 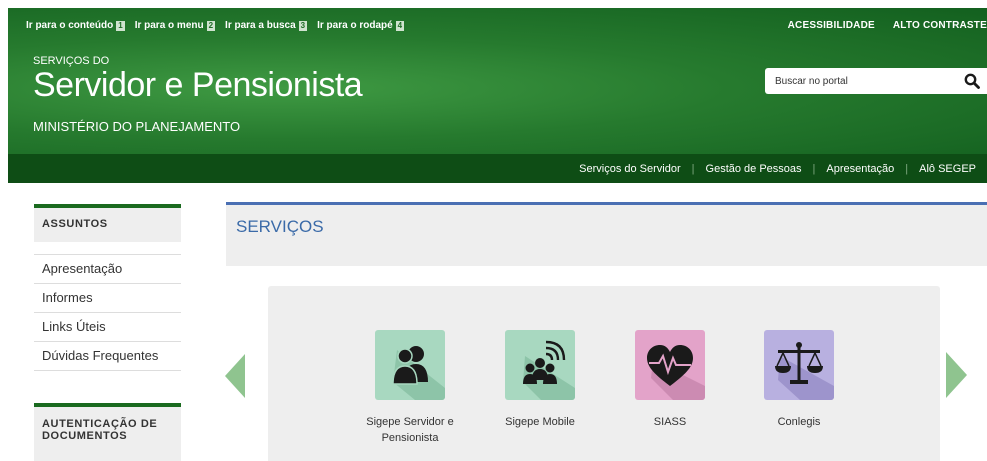 I want to click on service-tile-sigepe-mobile: Sigepe Mobile, so click(x=540, y=380).